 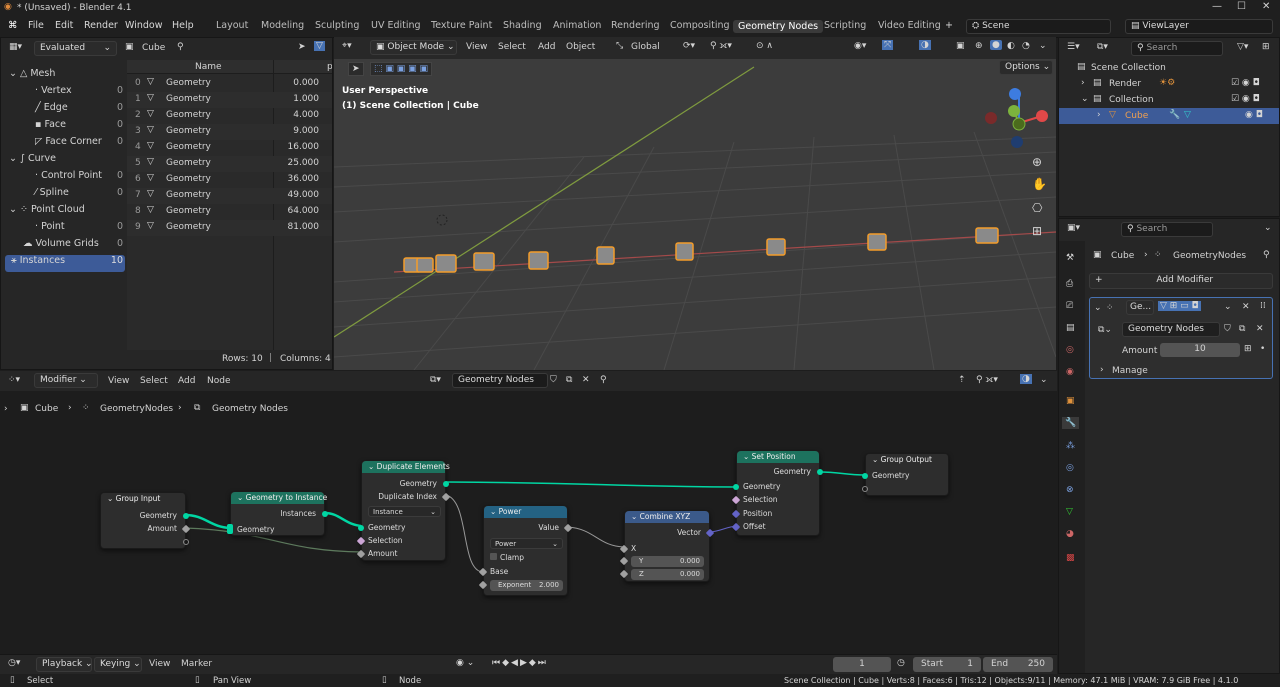 I want to click on table-row: 4 ▽ Geometry 16.000, so click(x=229, y=148).